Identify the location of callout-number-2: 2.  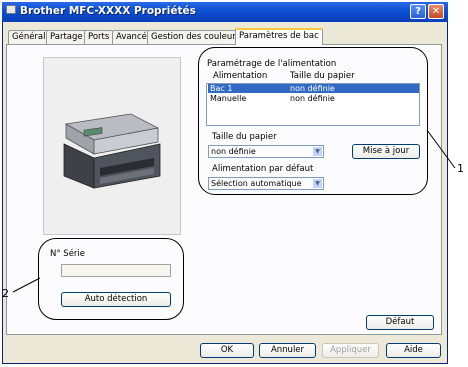
(5, 293).